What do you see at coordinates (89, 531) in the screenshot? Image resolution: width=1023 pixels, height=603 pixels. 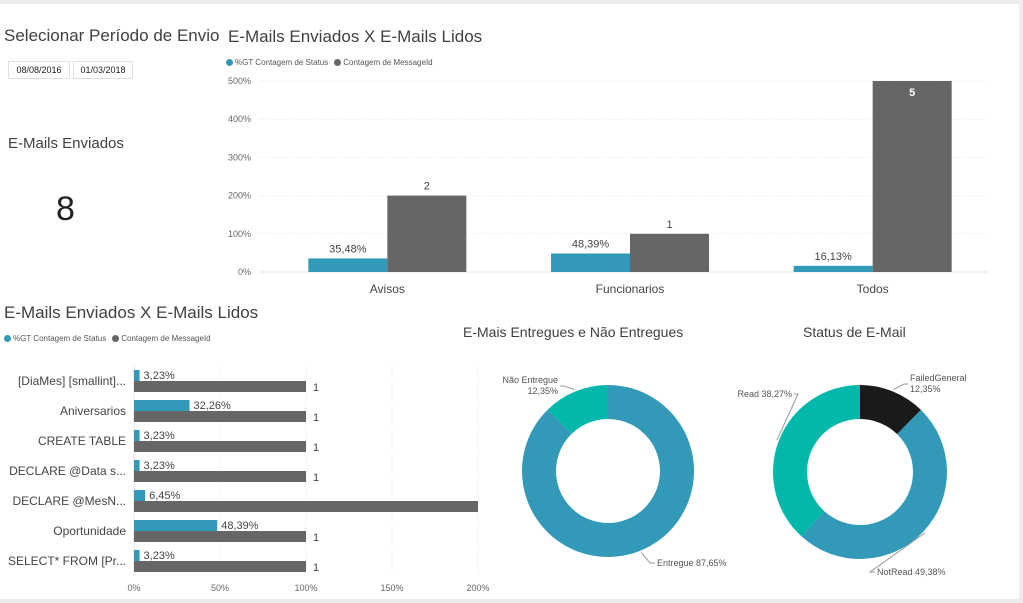 I see `y-tick-label: Oportunidade` at bounding box center [89, 531].